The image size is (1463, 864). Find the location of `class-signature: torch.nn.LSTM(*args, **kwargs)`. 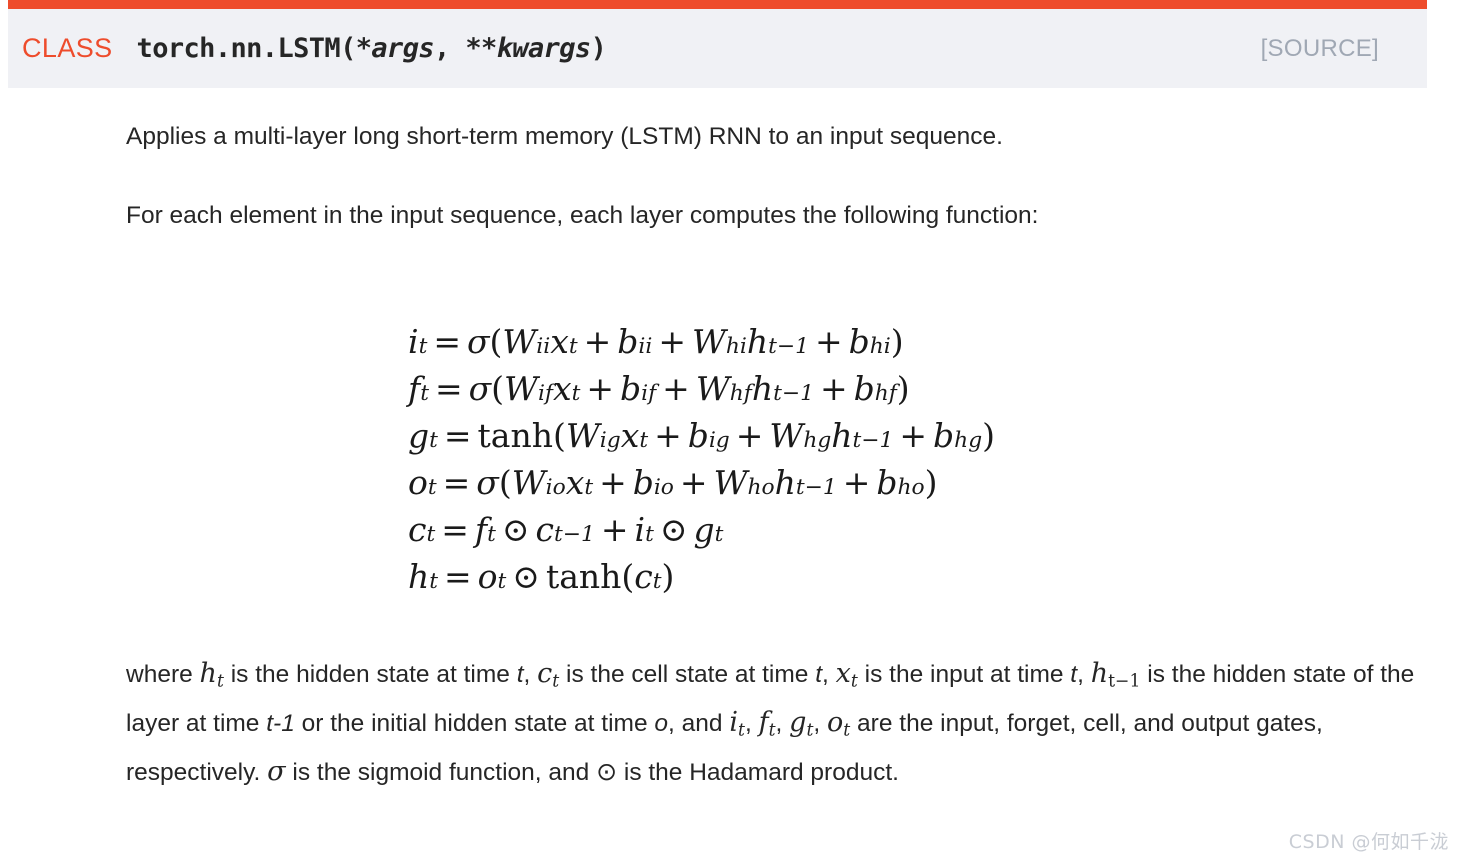

class-signature: torch.nn.LSTM(*args, **kwargs) is located at coordinates (372, 48).